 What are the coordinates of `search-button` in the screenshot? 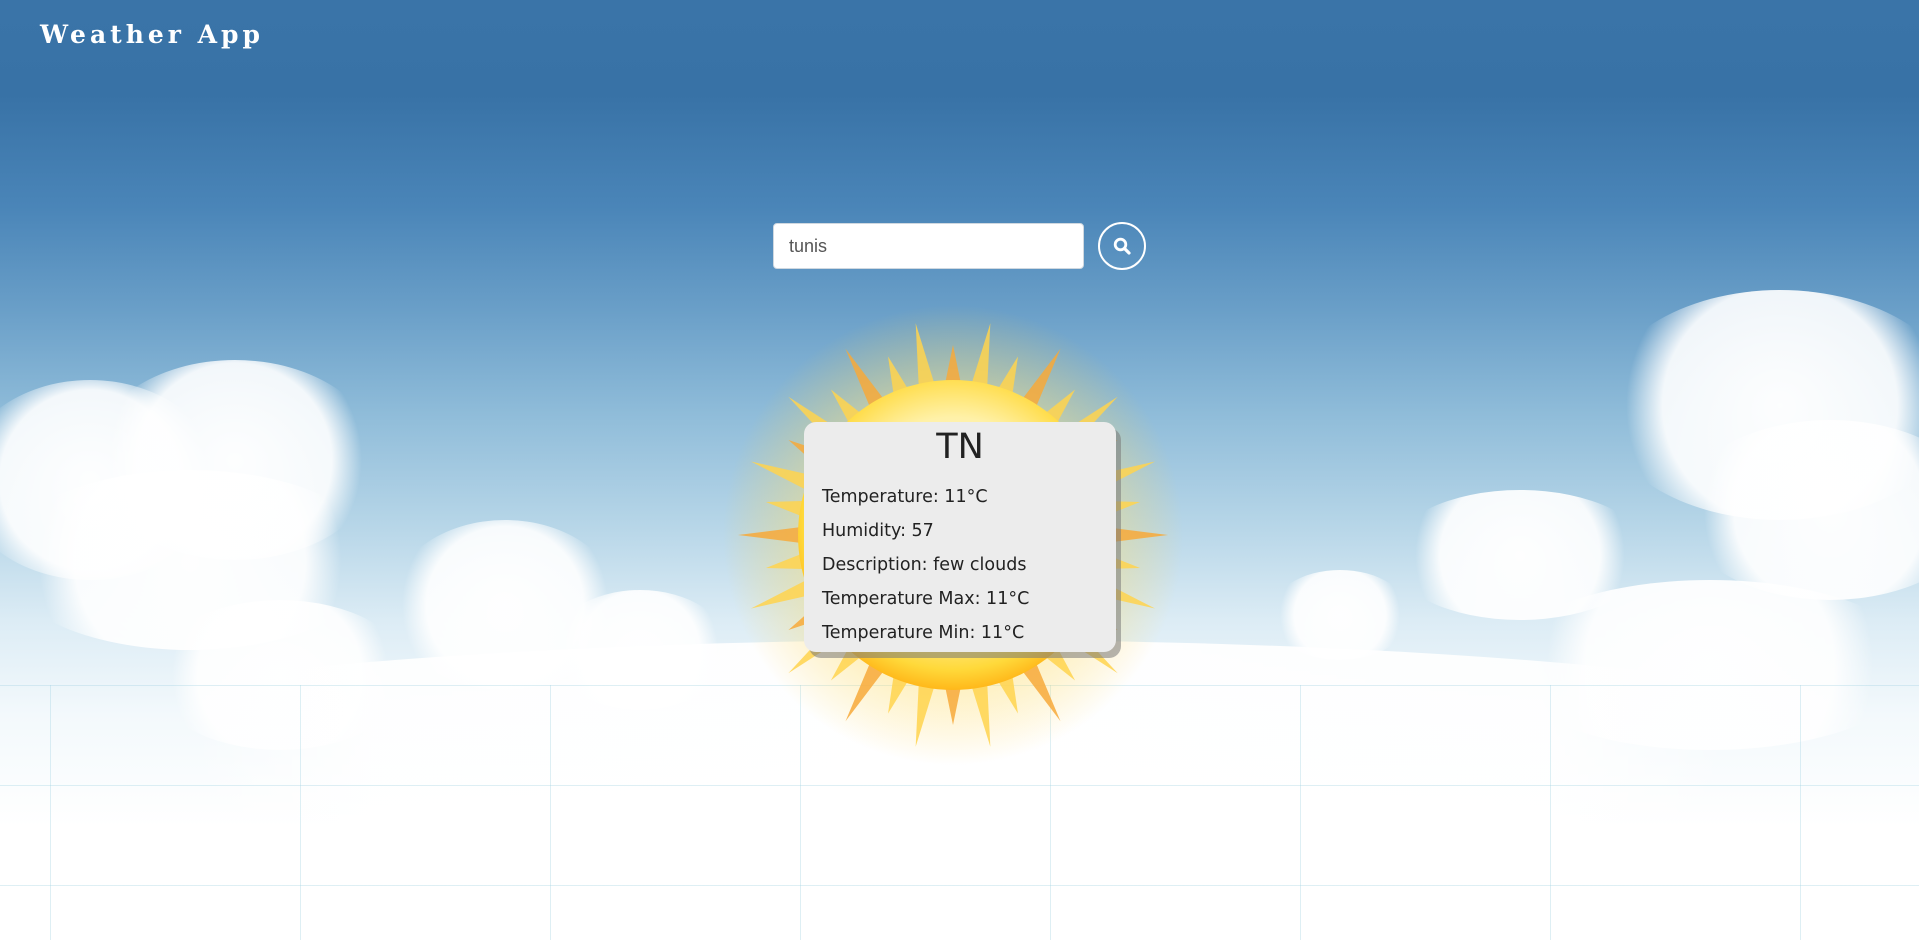 It's located at (1122, 246).